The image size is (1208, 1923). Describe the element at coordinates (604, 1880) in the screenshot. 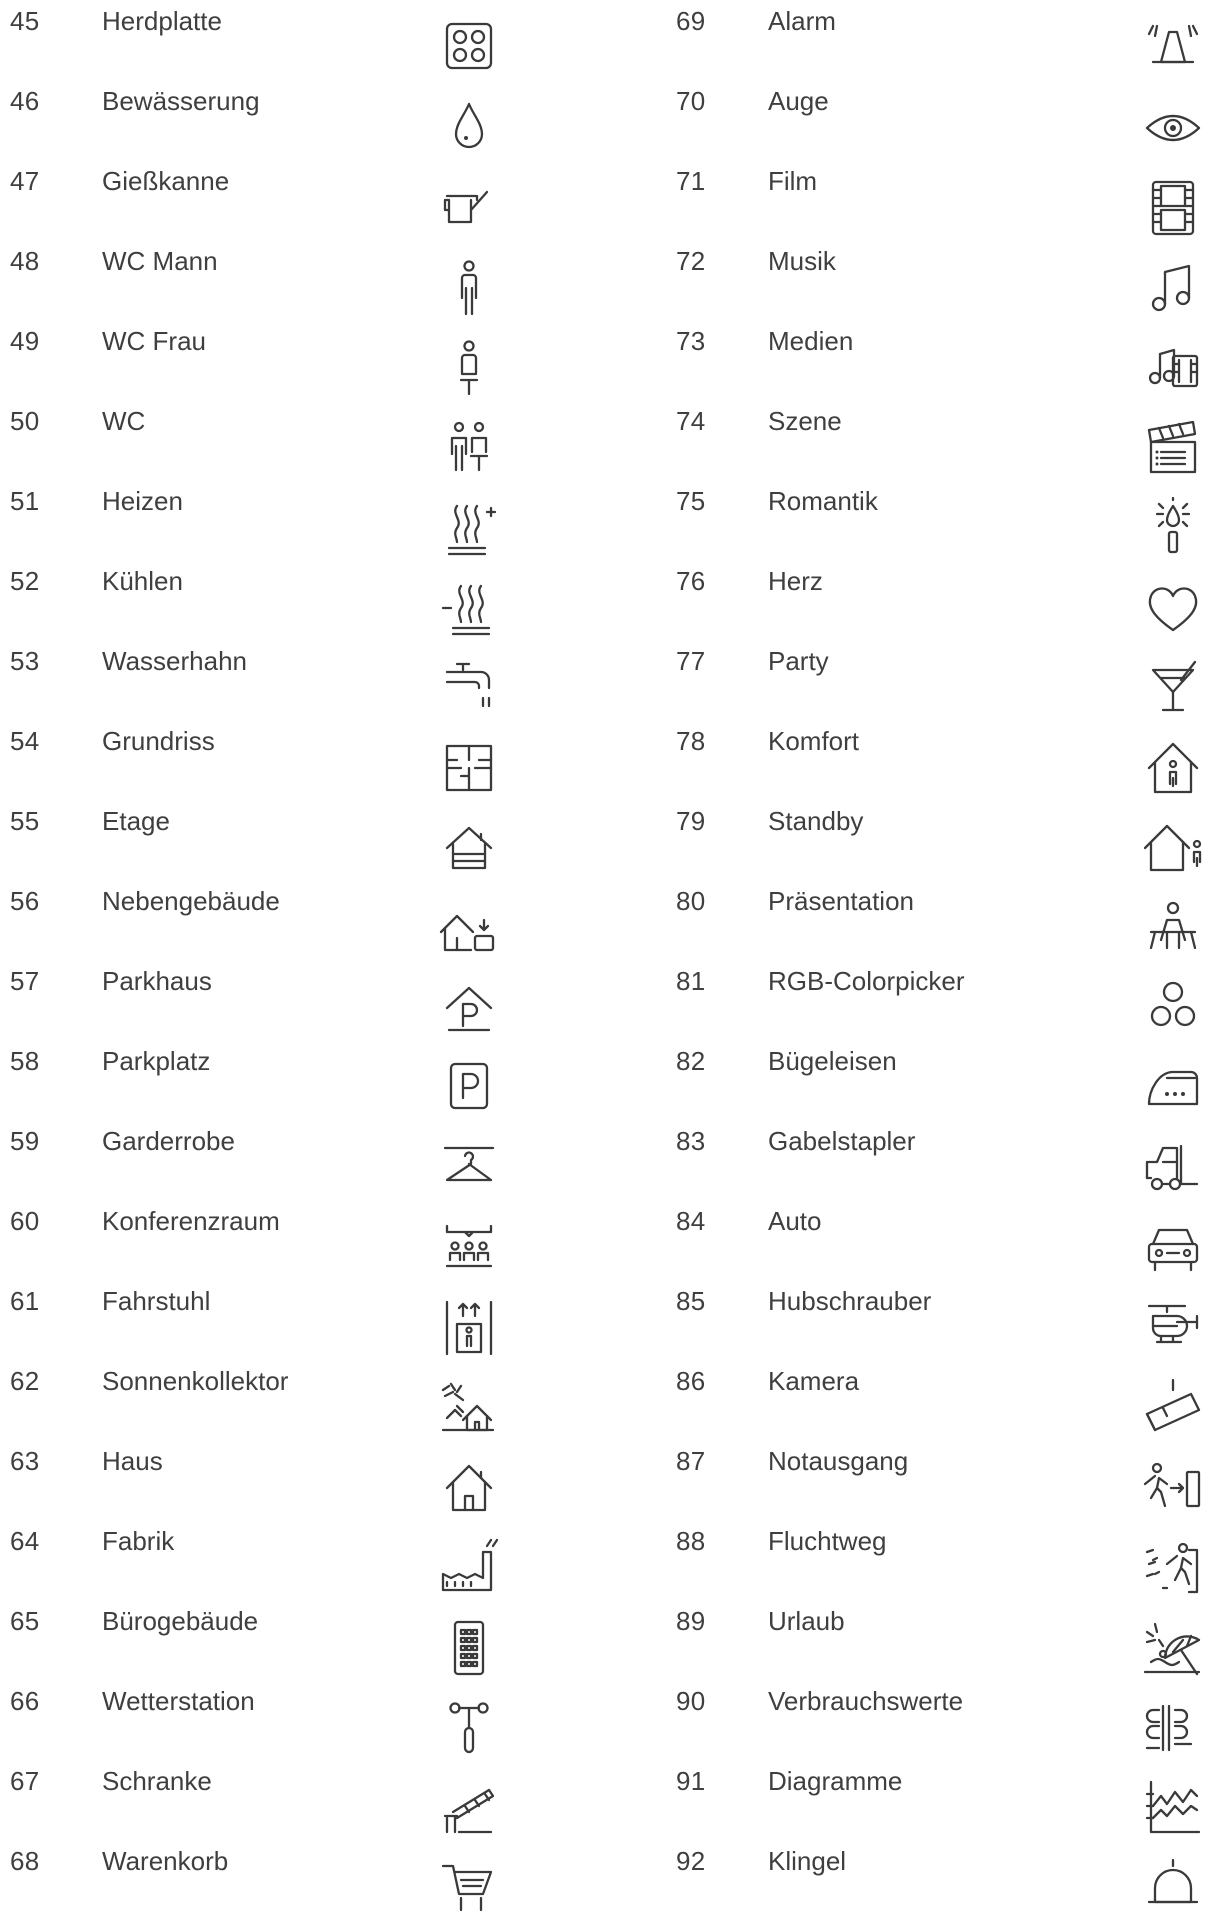

I see `list-item: 92 Klingel` at that location.